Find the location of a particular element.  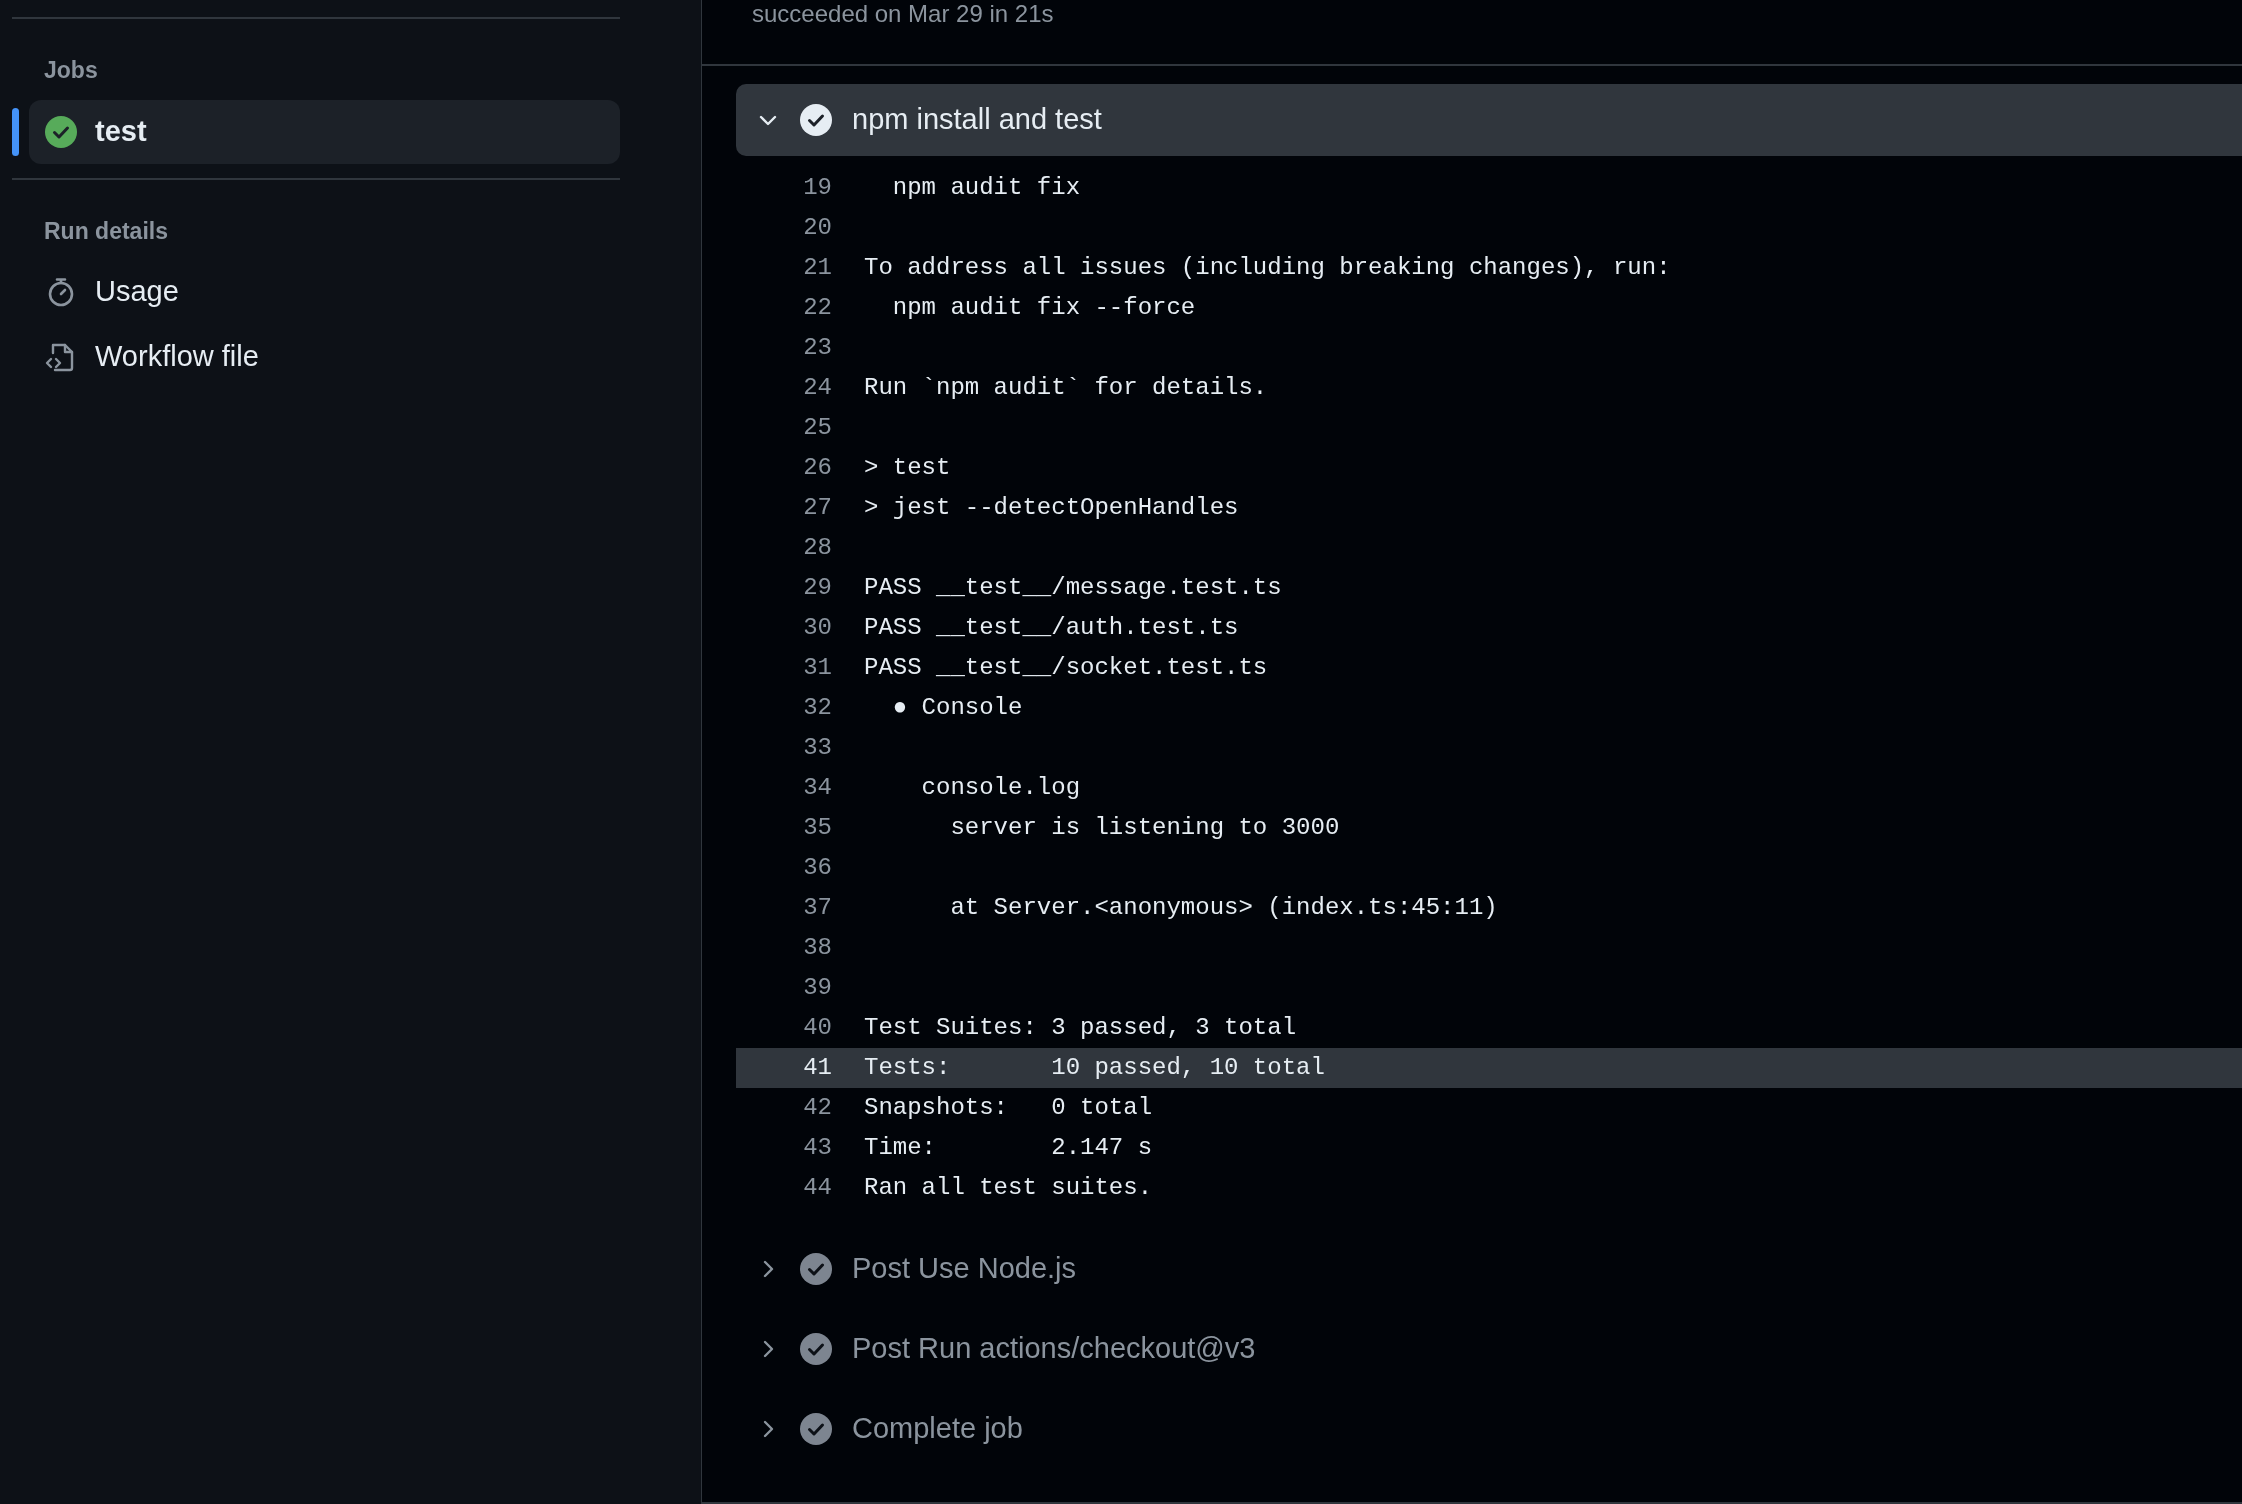

log-text: Time: 2.147 s is located at coordinates (1008, 1148).